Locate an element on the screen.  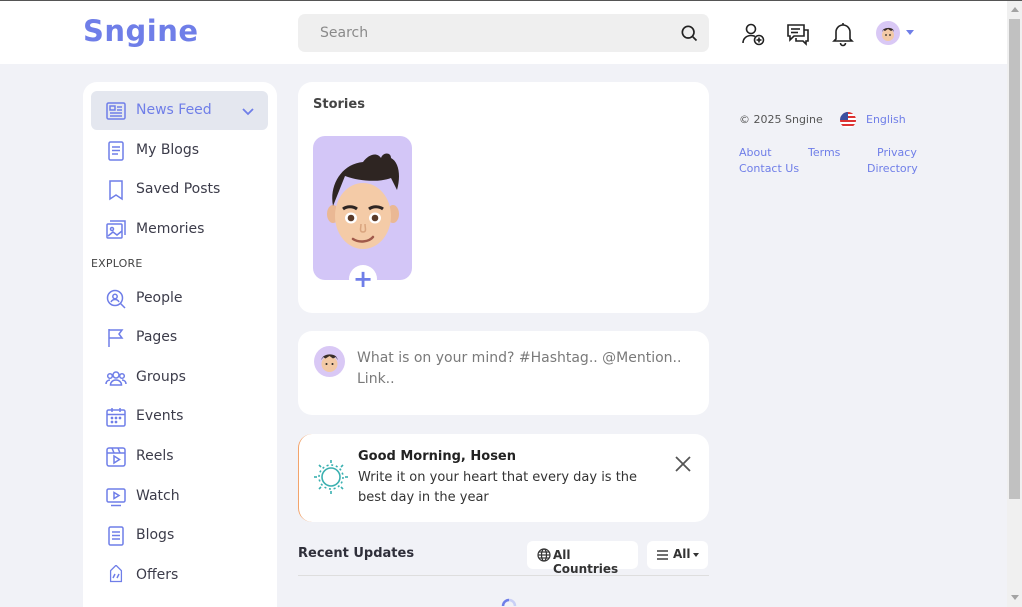
sidebar-item-people: People is located at coordinates (179, 298).